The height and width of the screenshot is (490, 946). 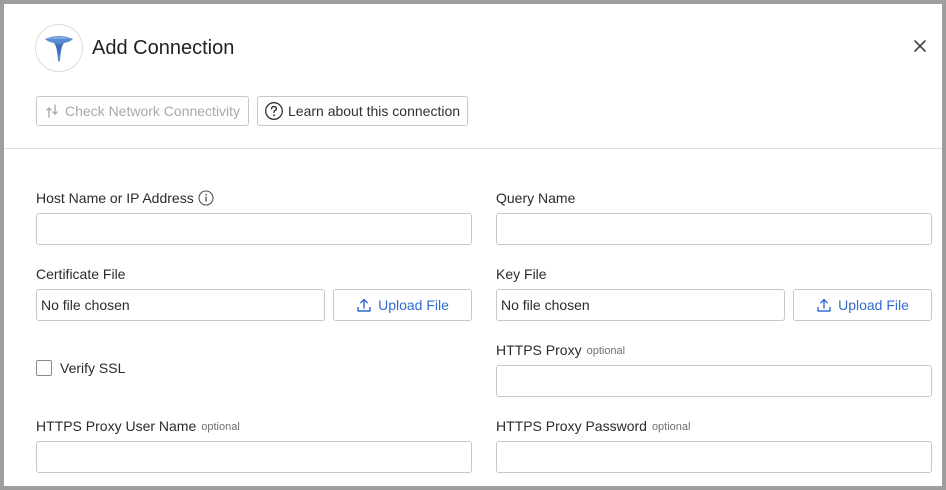 What do you see at coordinates (85, 305) in the screenshot?
I see `certificate-file-status-text: No file chosen` at bounding box center [85, 305].